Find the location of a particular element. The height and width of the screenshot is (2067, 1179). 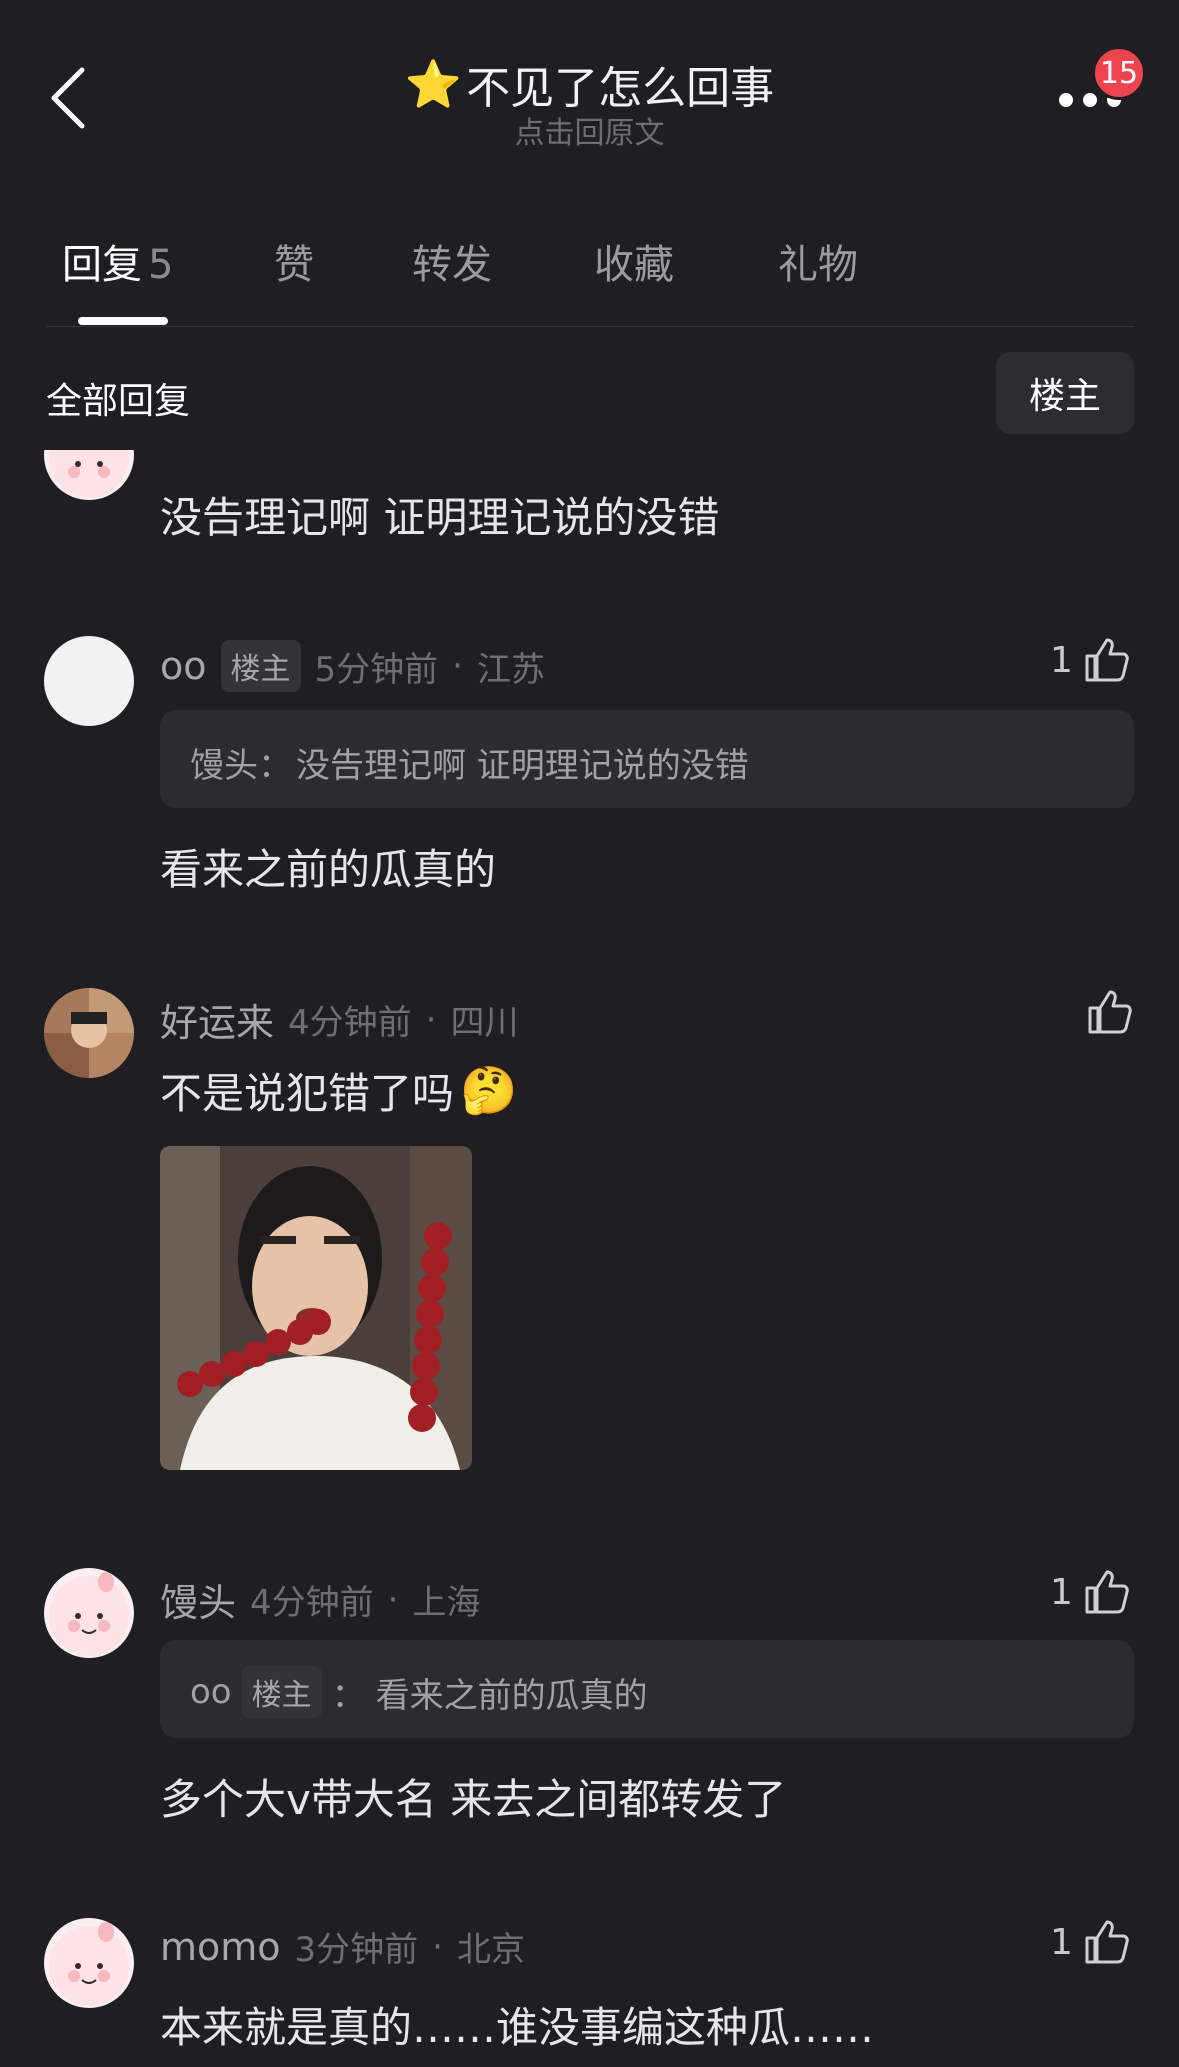

tab-count: 5 is located at coordinates (161, 265).